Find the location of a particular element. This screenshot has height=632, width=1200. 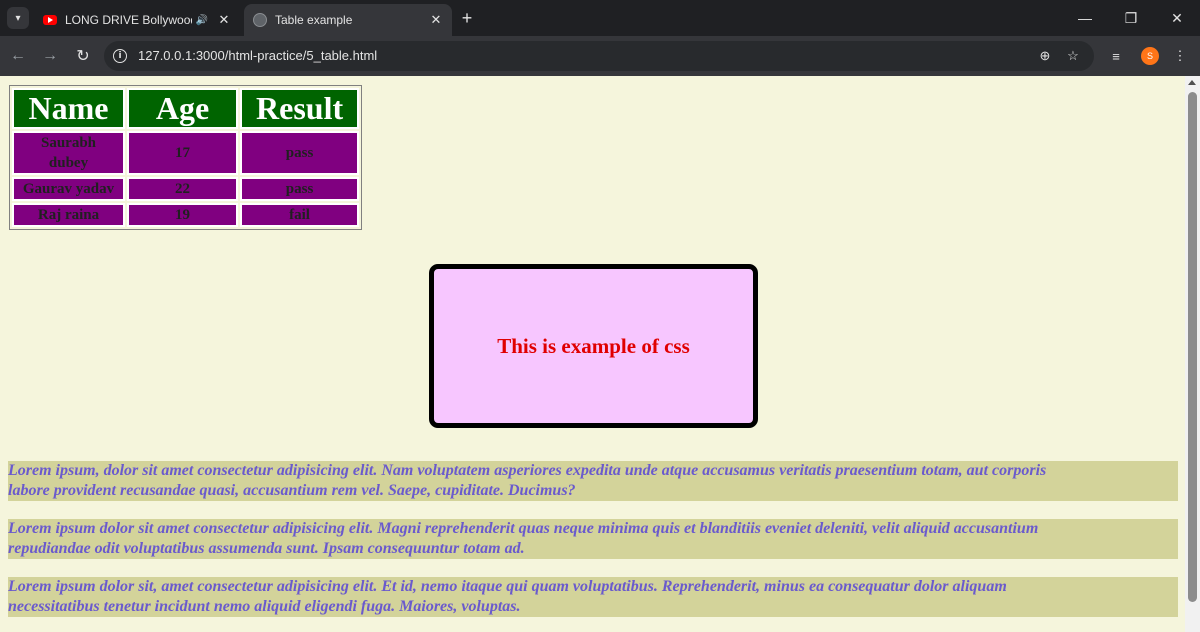

cell-name-line: Saurabh is located at coordinates (68, 143).